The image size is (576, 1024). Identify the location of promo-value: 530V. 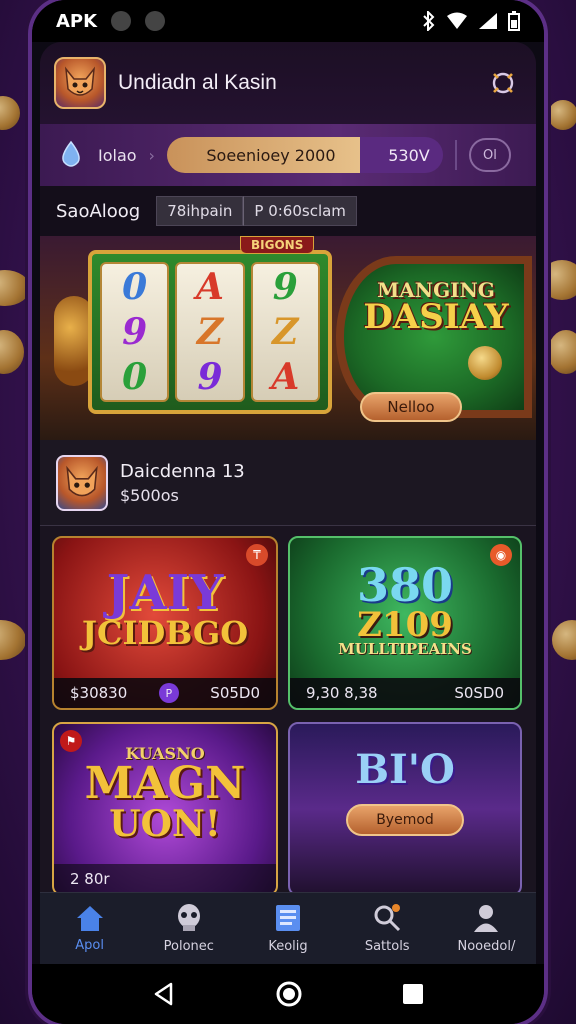
(409, 155).